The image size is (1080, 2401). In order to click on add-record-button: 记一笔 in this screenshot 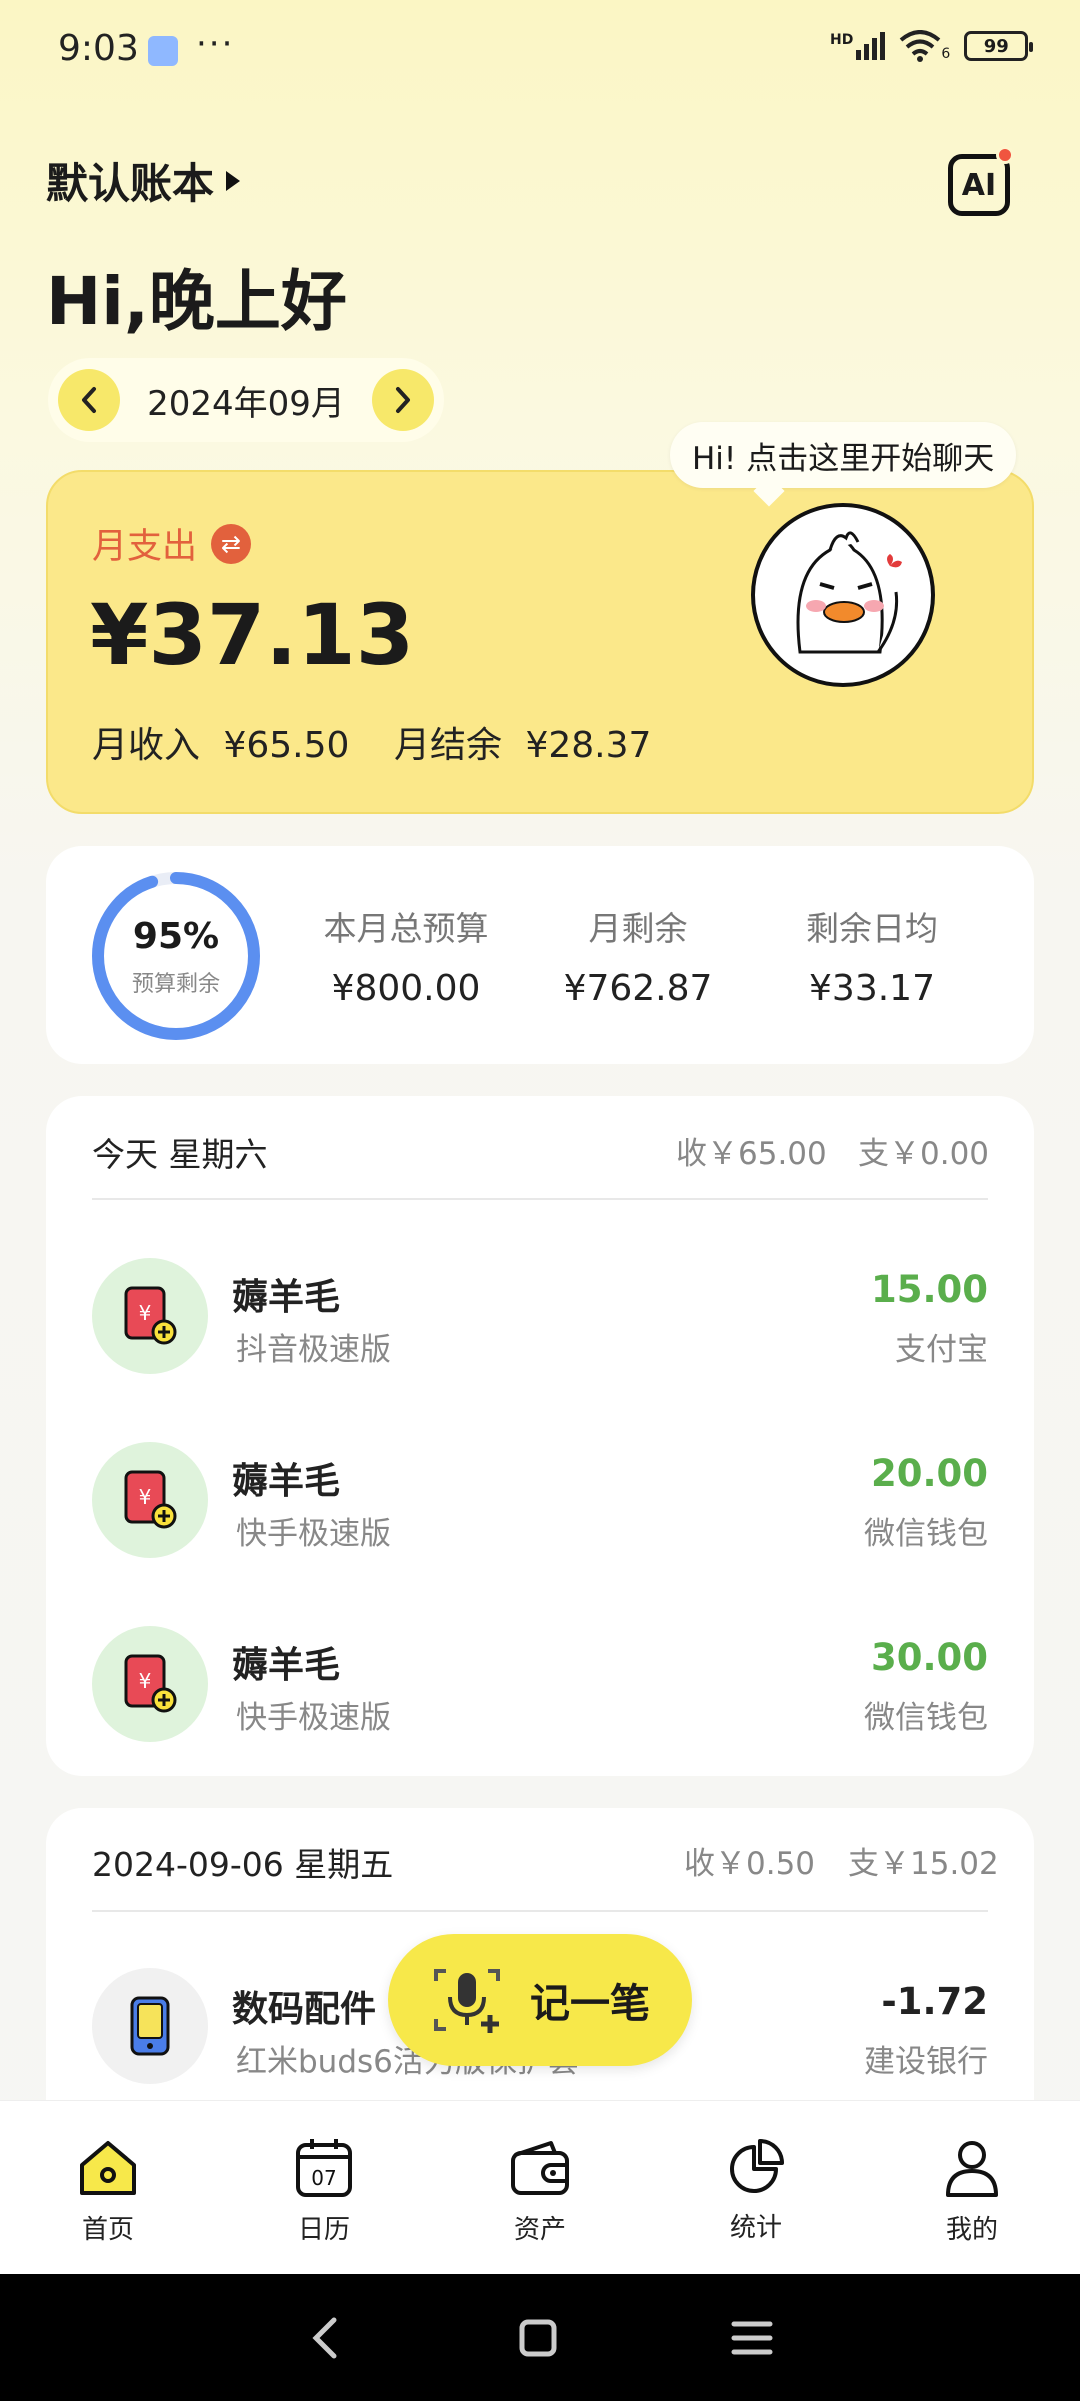, I will do `click(540, 2000)`.